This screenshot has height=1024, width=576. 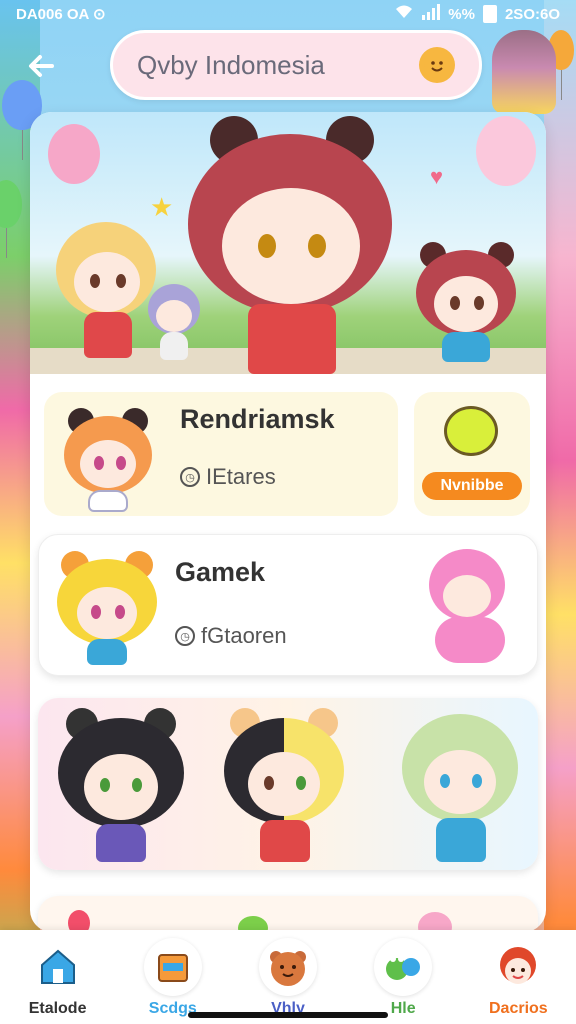 I want to click on character-small, so click(x=175, y=324).